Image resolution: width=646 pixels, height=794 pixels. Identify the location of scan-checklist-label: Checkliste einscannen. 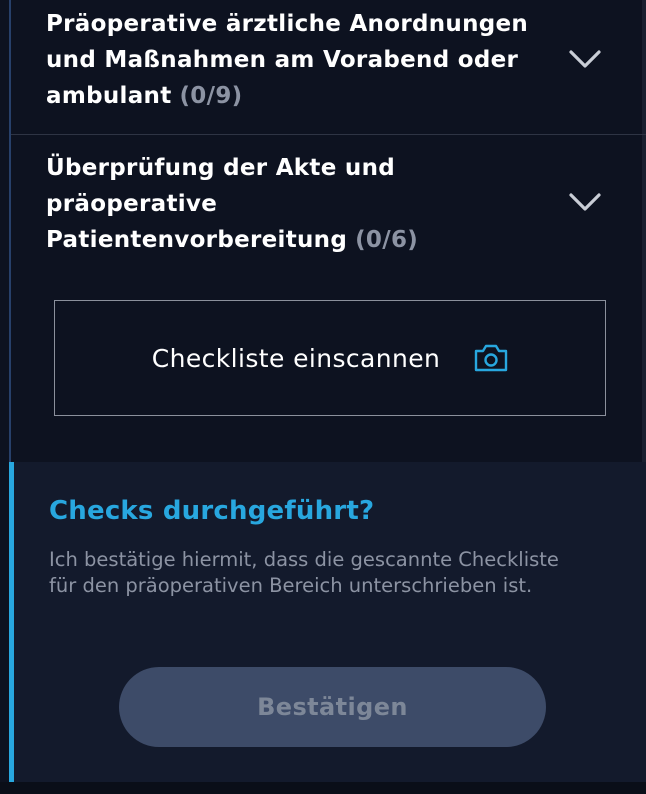
(296, 358).